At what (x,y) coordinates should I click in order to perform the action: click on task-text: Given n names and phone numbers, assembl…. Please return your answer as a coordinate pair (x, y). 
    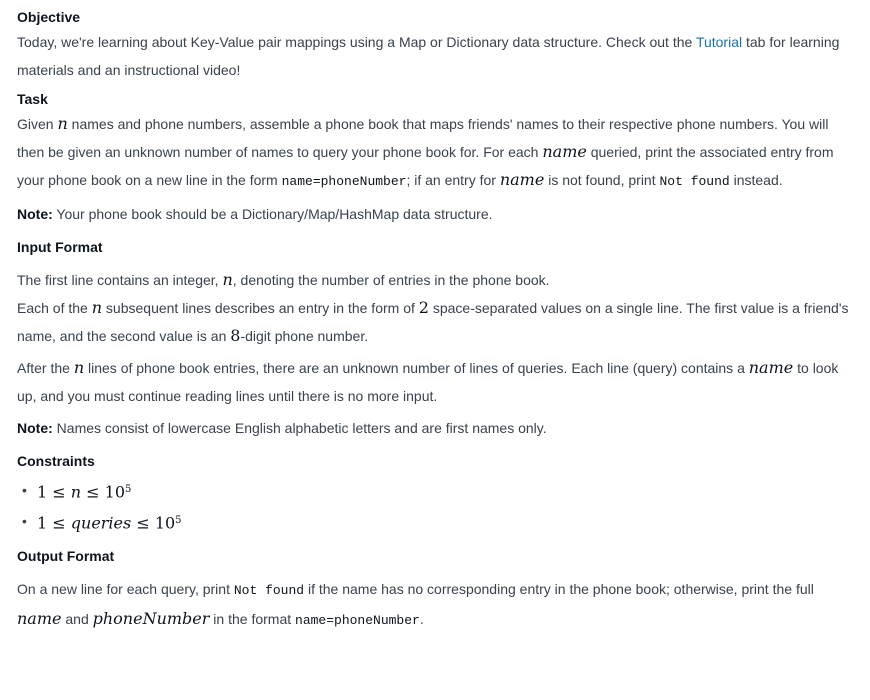
    Looking at the image, I should click on (425, 151).